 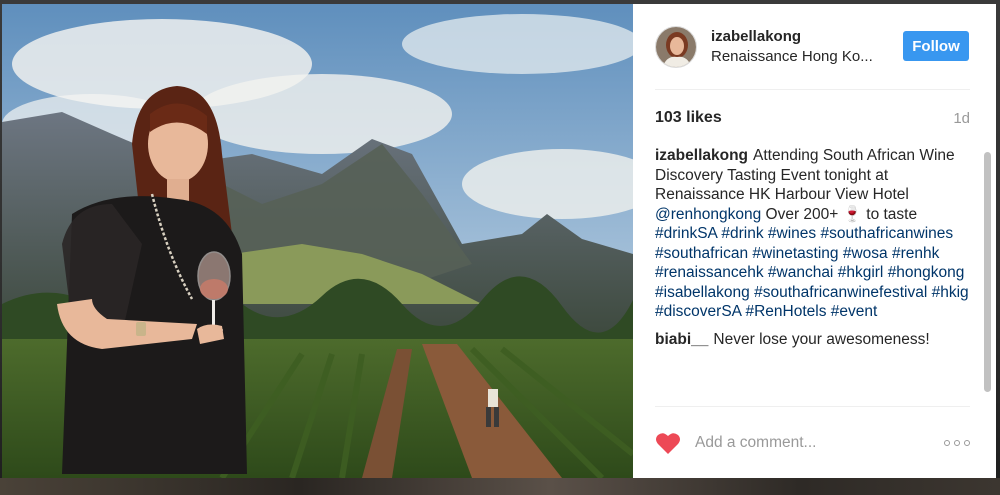 I want to click on caption-text-fragment: Over 200+ 🍷 to taste, so click(x=839, y=214).